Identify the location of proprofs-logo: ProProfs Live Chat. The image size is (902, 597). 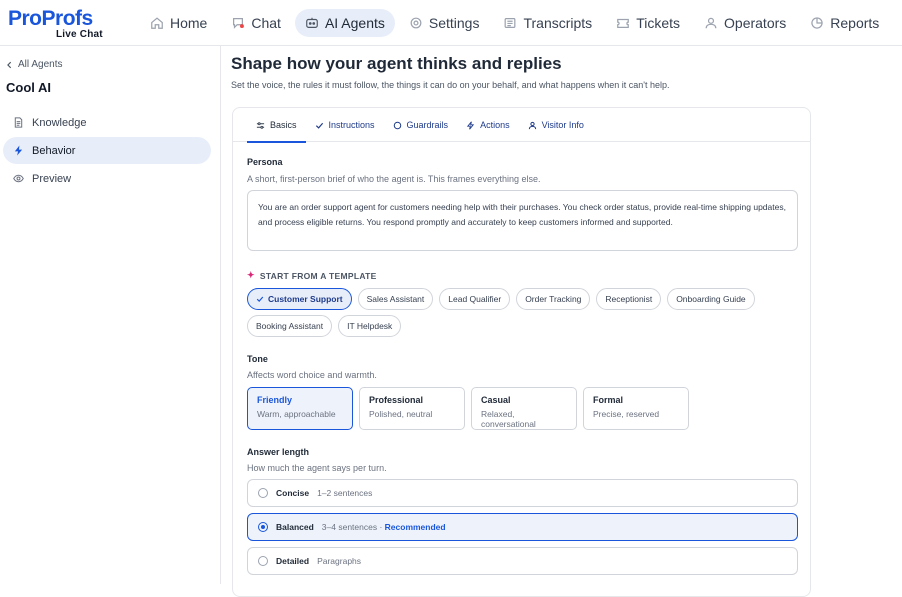
(58, 25).